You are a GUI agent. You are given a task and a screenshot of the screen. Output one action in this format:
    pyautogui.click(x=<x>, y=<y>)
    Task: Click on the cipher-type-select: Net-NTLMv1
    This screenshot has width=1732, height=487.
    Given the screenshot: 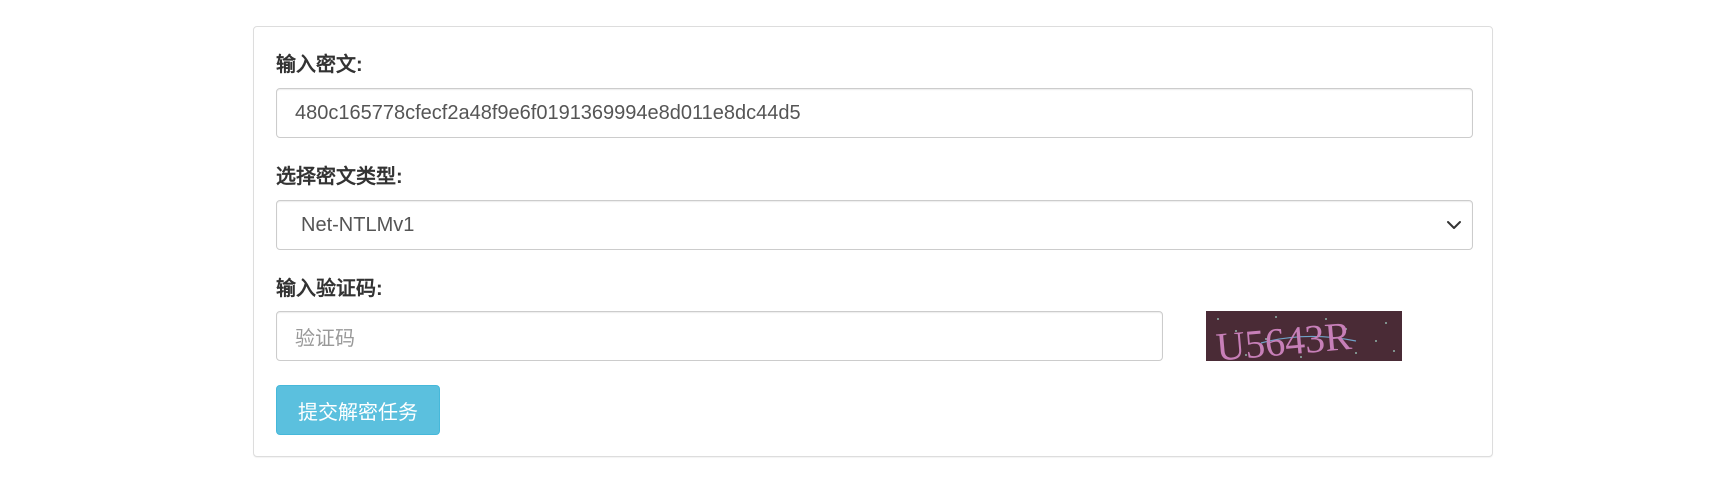 What is the action you would take?
    pyautogui.click(x=874, y=225)
    